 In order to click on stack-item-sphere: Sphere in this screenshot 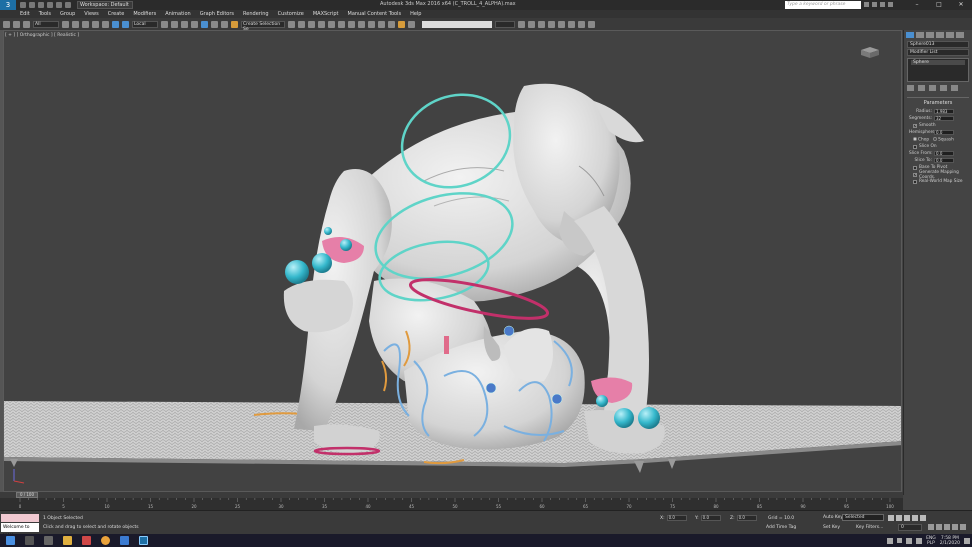, I will do `click(938, 62)`.